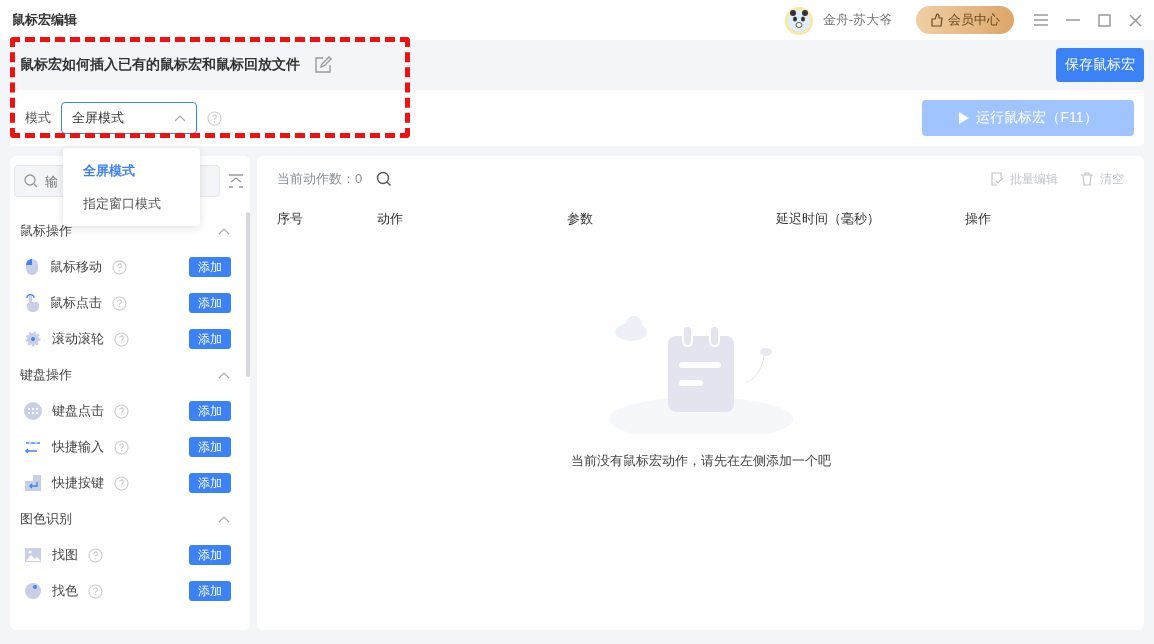 The height and width of the screenshot is (644, 1154). What do you see at coordinates (33, 339) in the screenshot?
I see `gear-icon` at bounding box center [33, 339].